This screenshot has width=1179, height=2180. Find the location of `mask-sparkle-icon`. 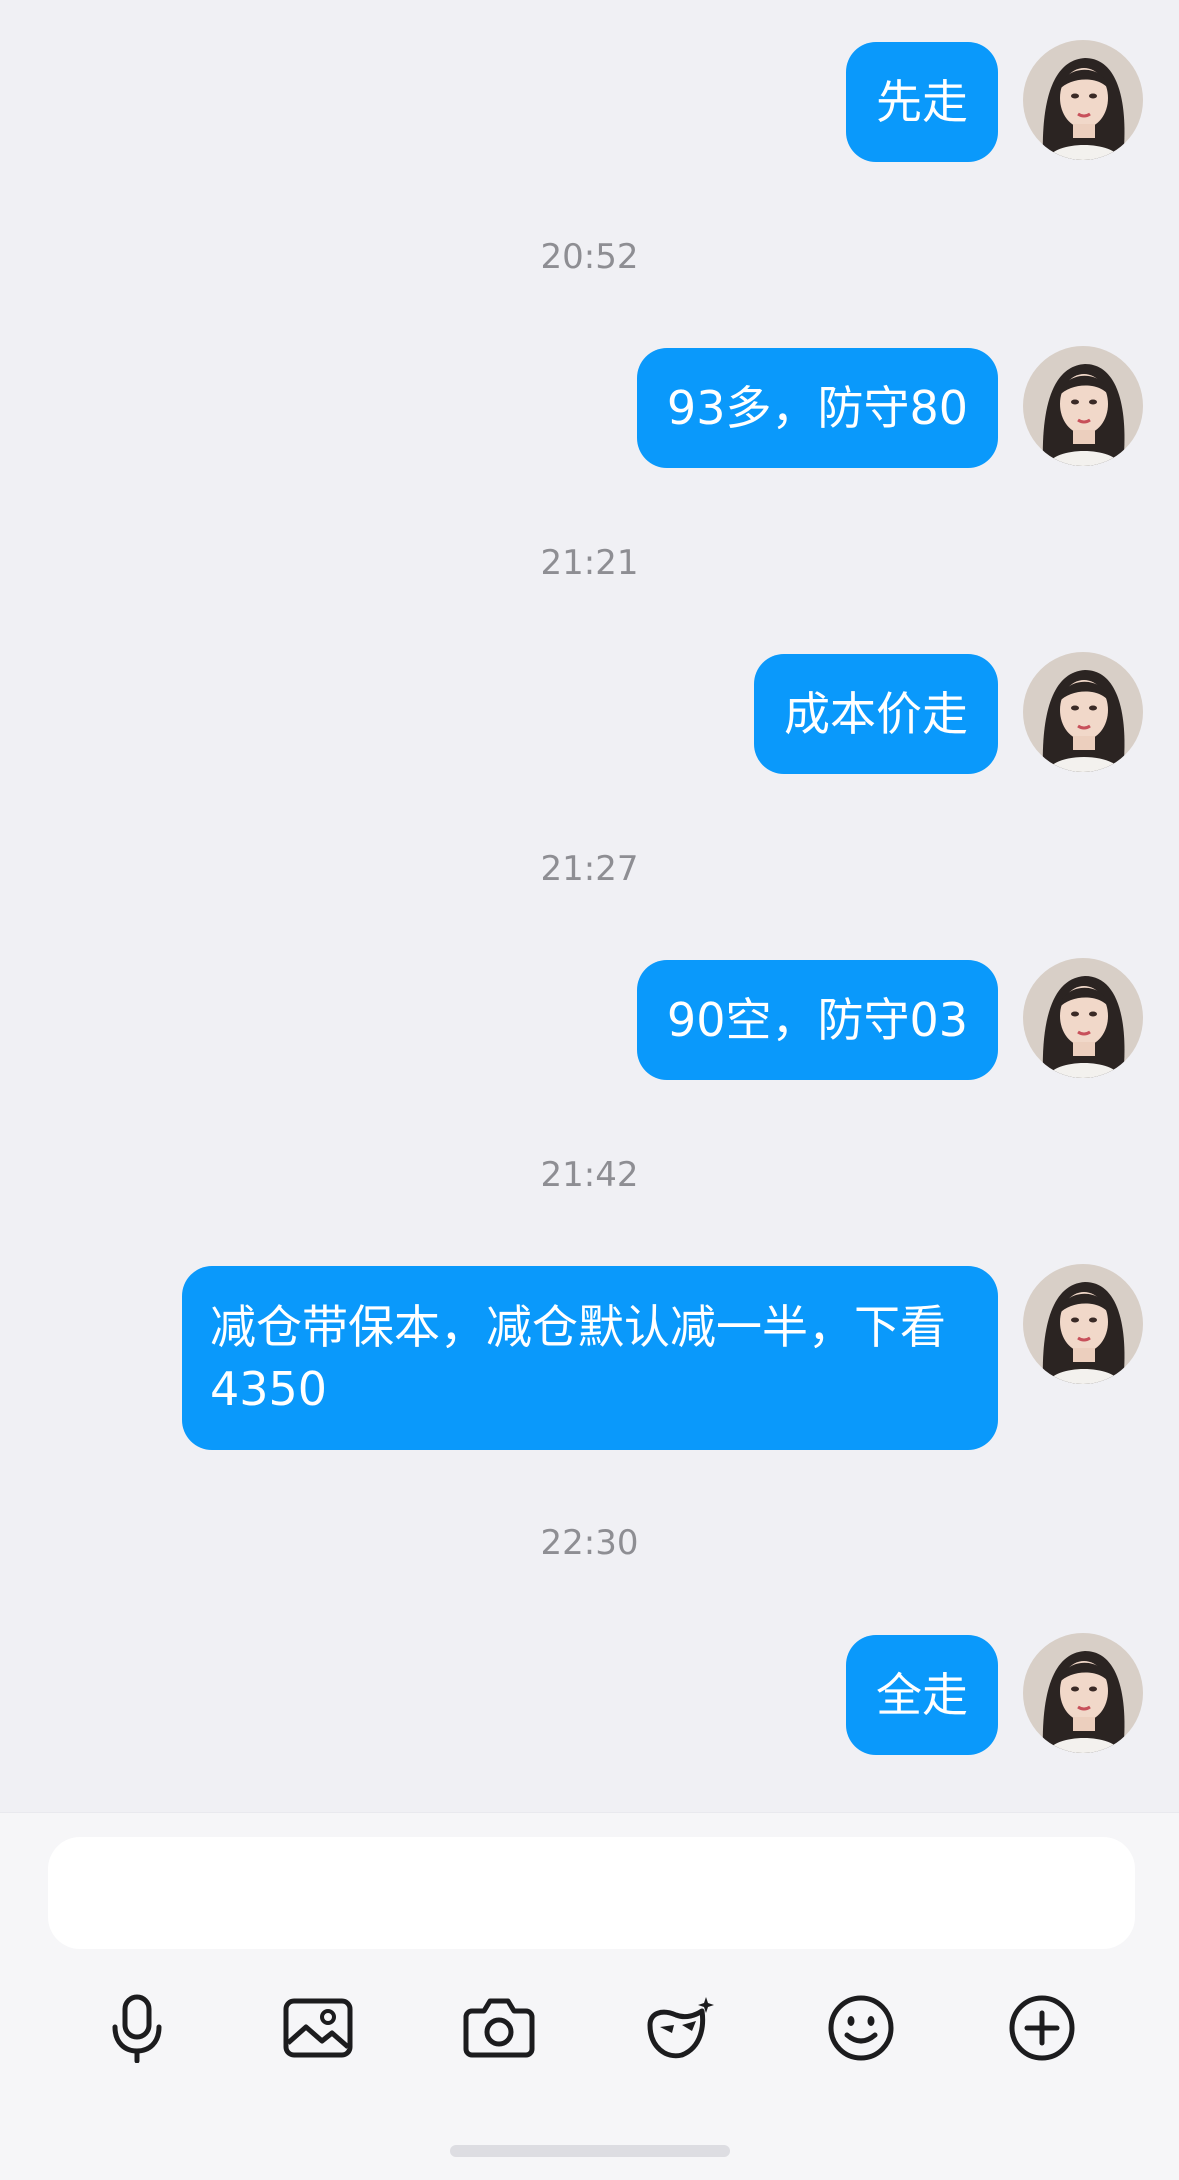

mask-sparkle-icon is located at coordinates (680, 2028).